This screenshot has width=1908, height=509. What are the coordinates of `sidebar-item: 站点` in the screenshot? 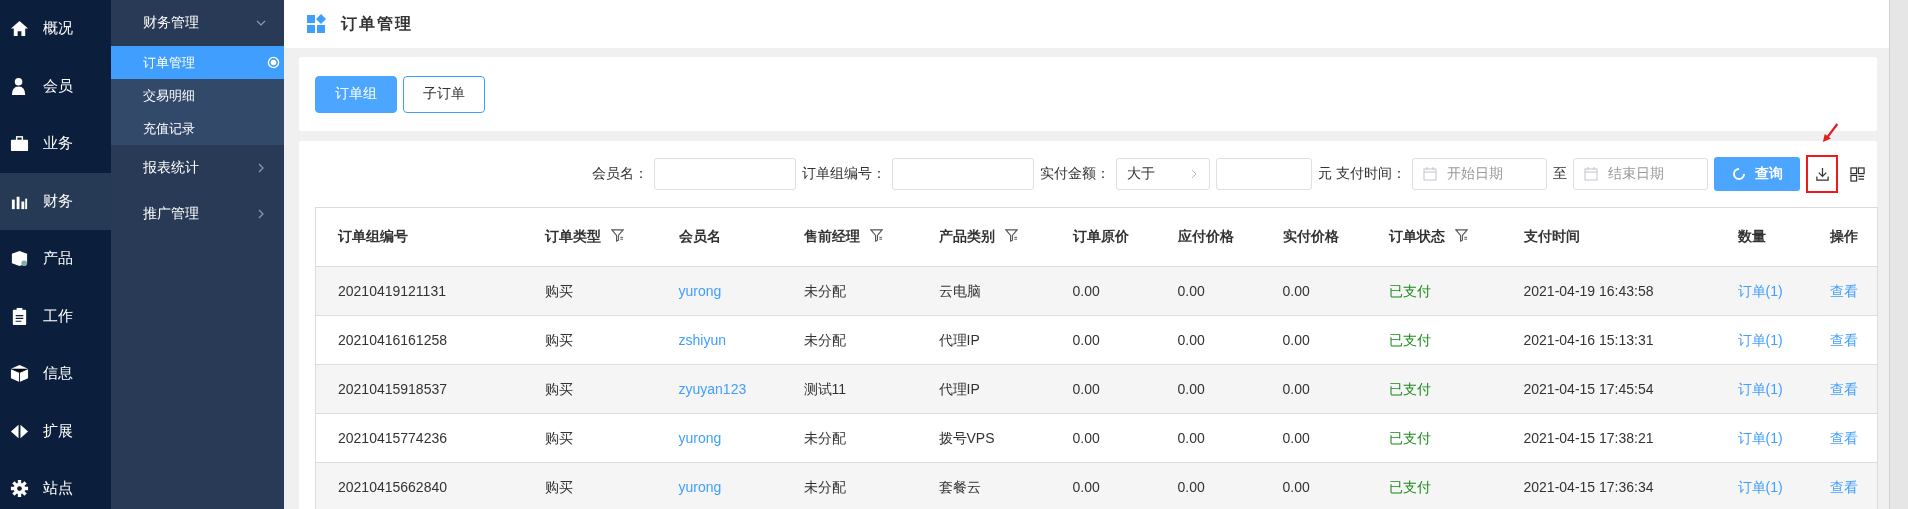 It's located at (55, 484).